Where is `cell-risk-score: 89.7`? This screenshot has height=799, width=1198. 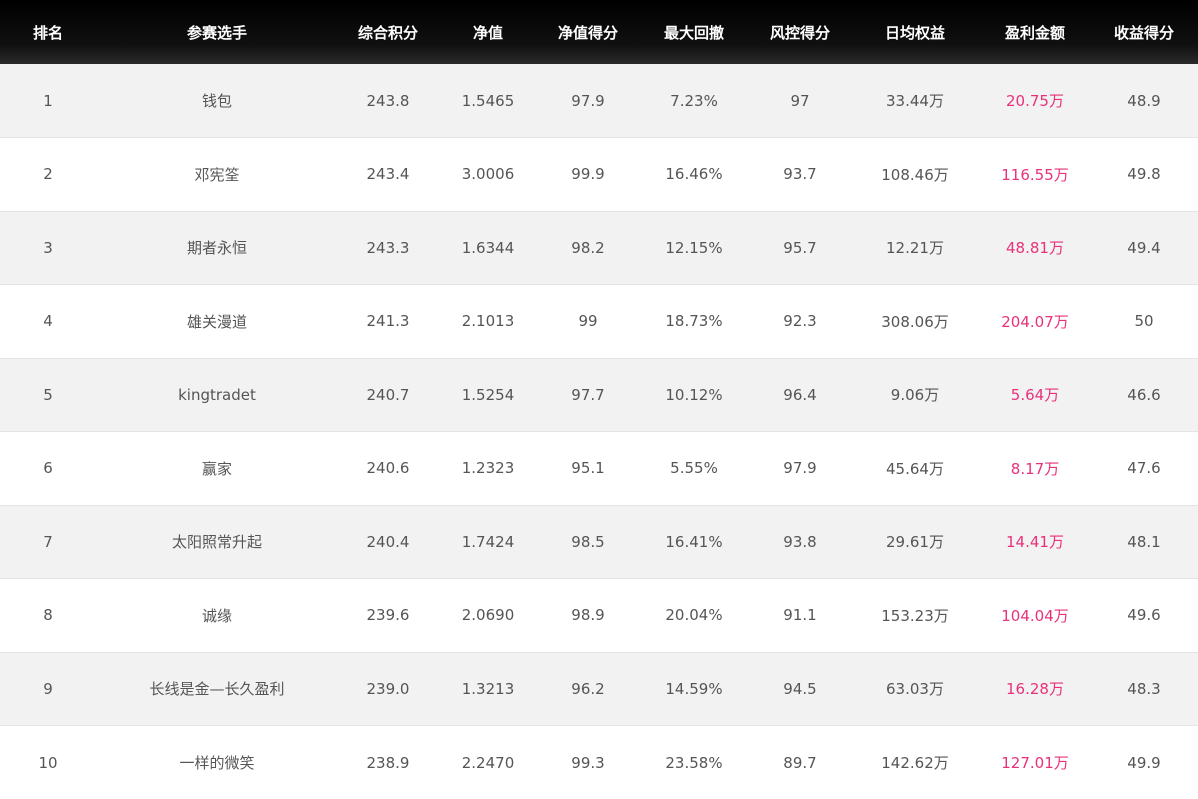
cell-risk-score: 89.7 is located at coordinates (800, 762).